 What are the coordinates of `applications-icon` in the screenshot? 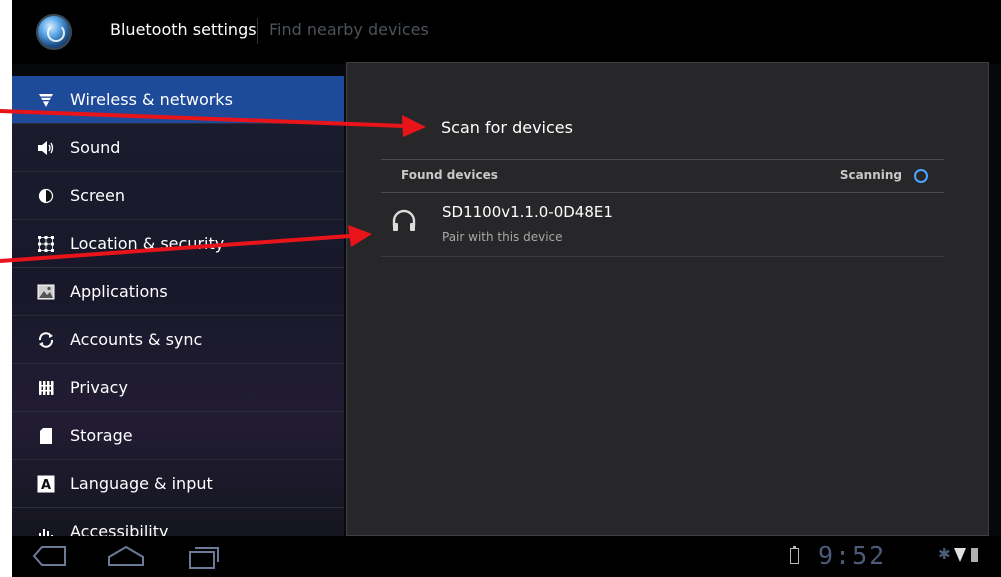 It's located at (46, 292).